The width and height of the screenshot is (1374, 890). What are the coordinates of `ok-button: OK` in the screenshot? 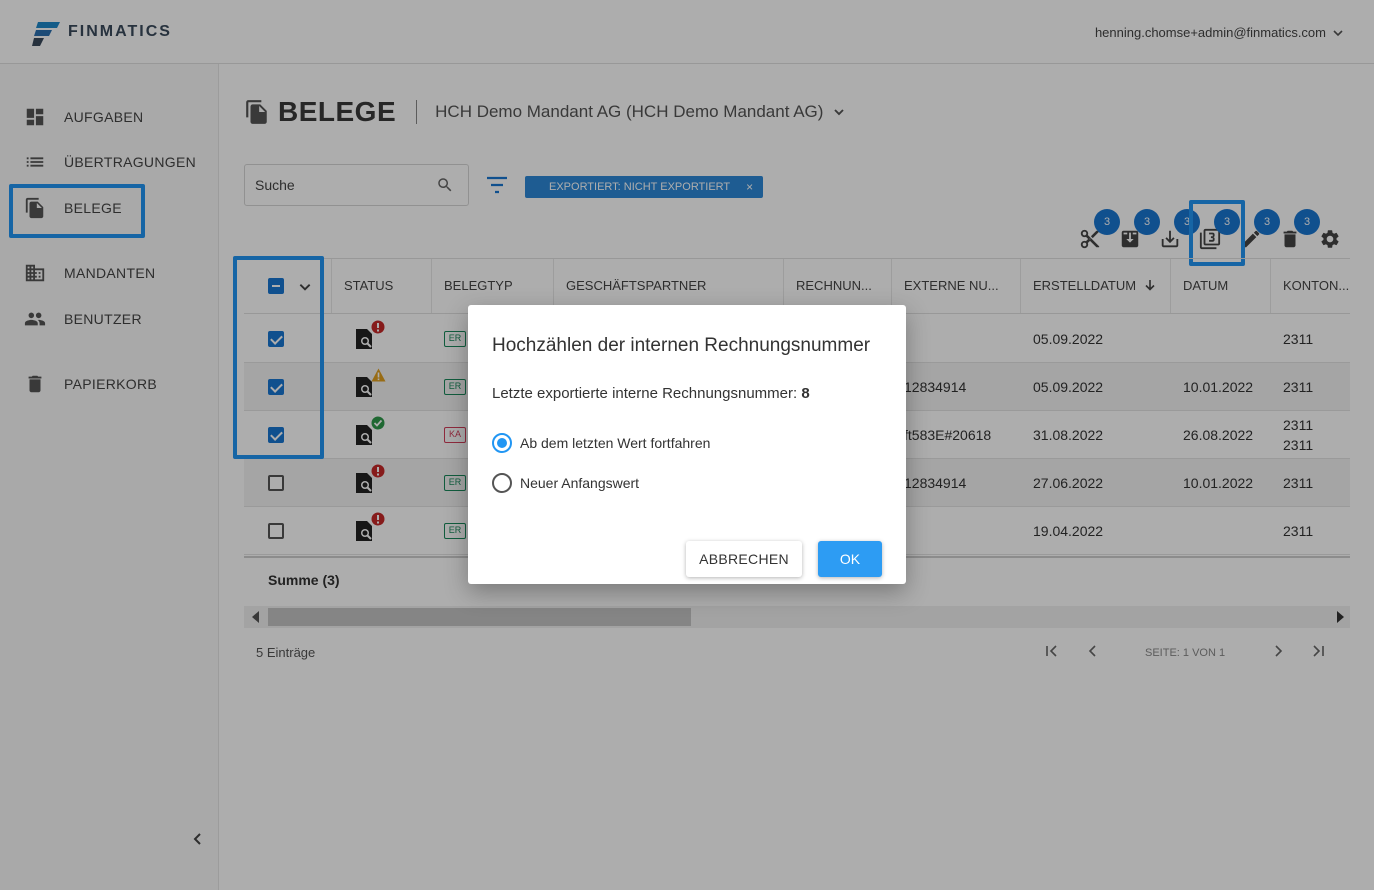 It's located at (850, 559).